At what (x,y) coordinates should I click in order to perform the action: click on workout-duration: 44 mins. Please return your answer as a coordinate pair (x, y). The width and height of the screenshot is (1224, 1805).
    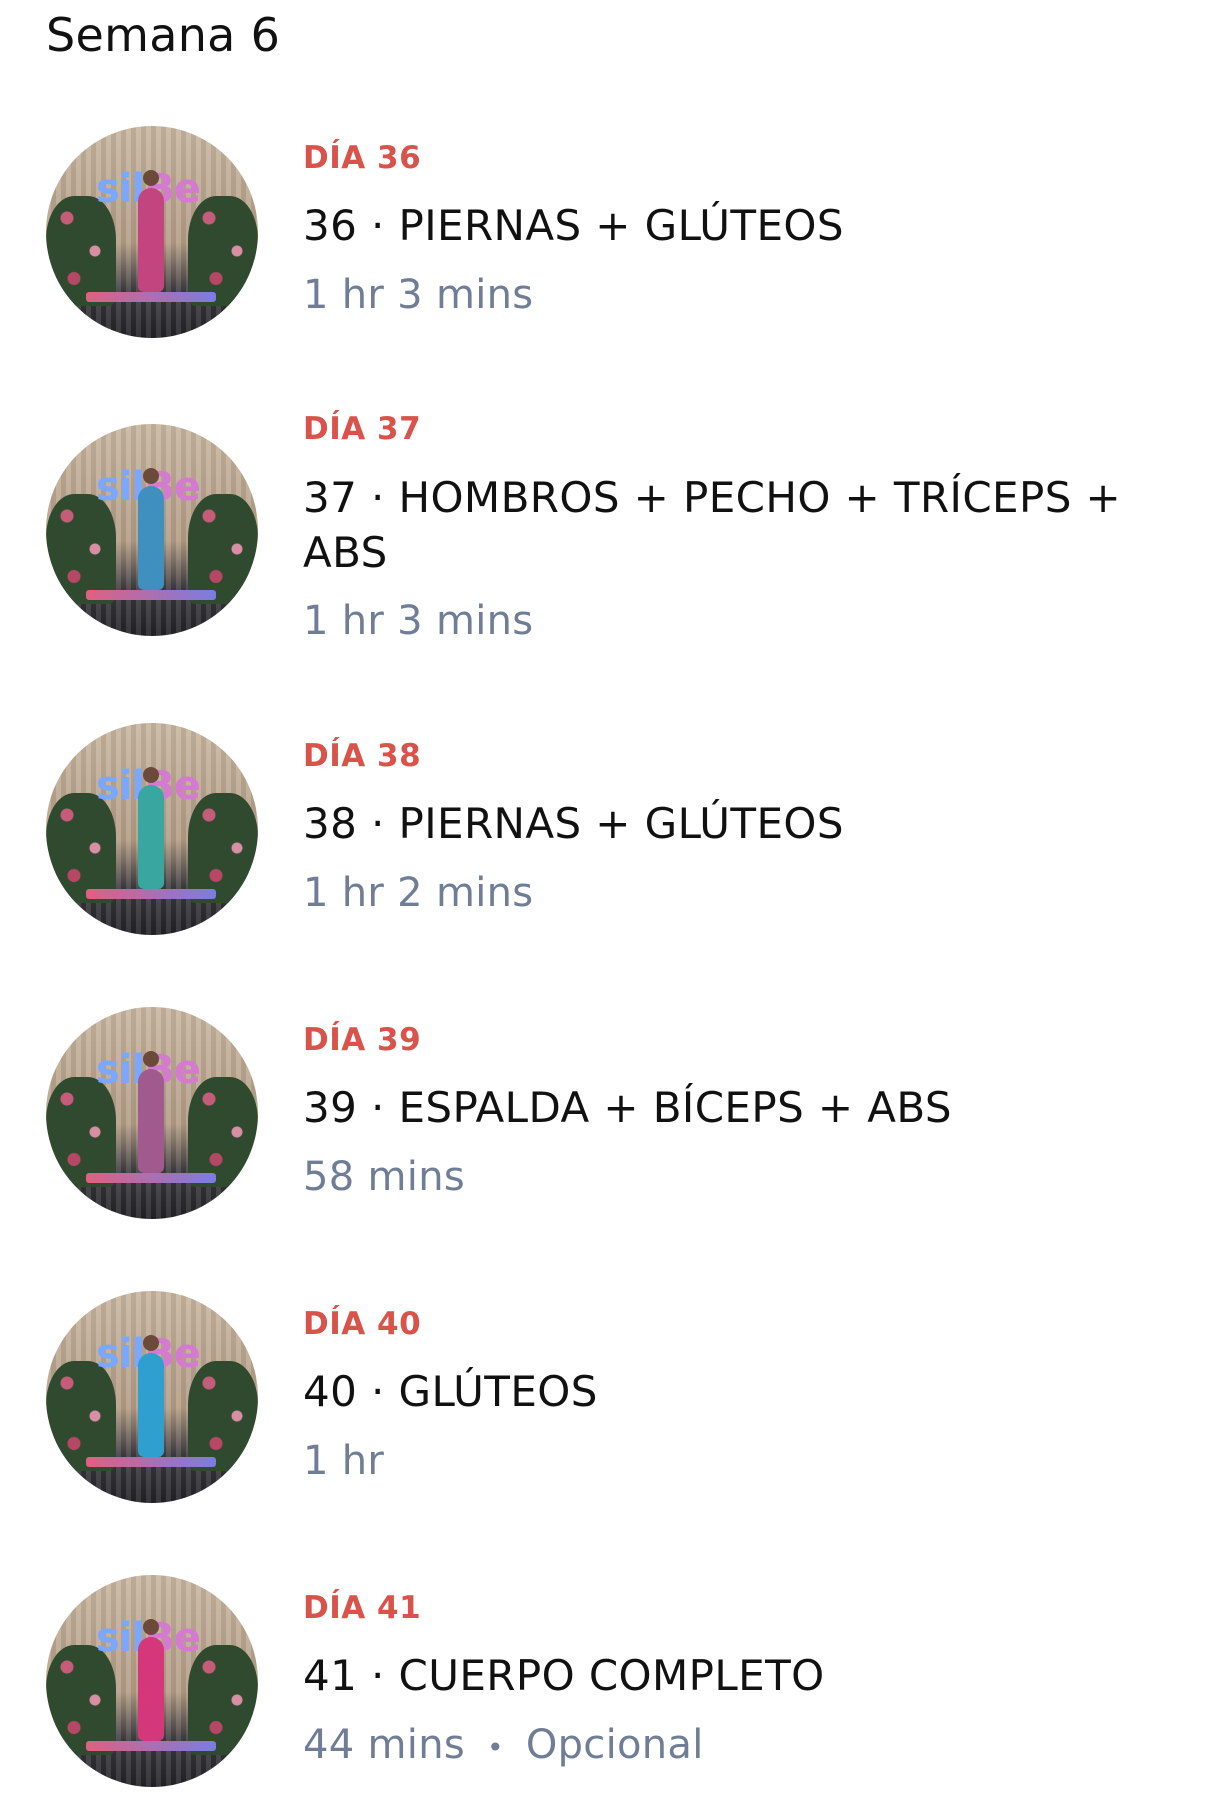
    Looking at the image, I should click on (384, 1745).